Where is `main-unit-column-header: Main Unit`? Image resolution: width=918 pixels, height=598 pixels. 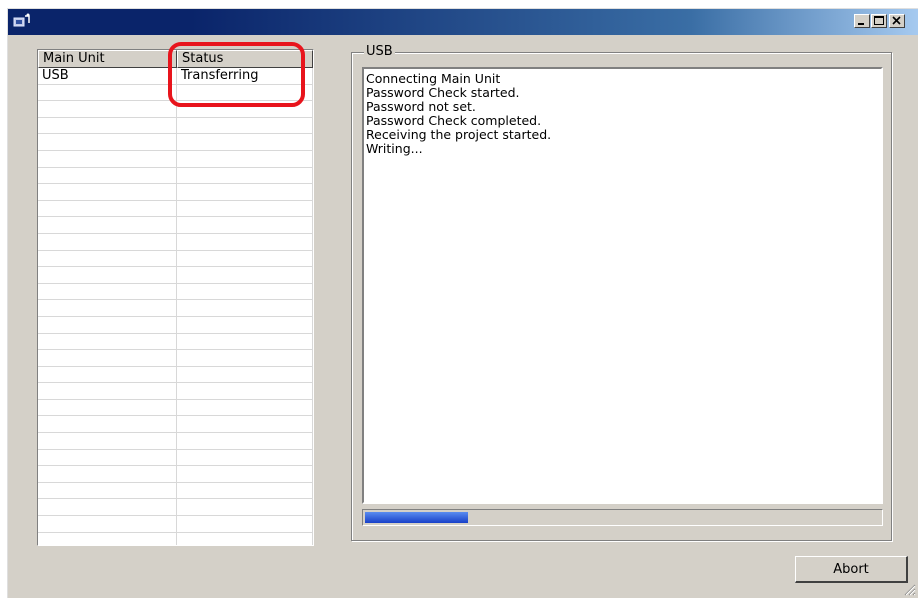
main-unit-column-header: Main Unit is located at coordinates (107, 59).